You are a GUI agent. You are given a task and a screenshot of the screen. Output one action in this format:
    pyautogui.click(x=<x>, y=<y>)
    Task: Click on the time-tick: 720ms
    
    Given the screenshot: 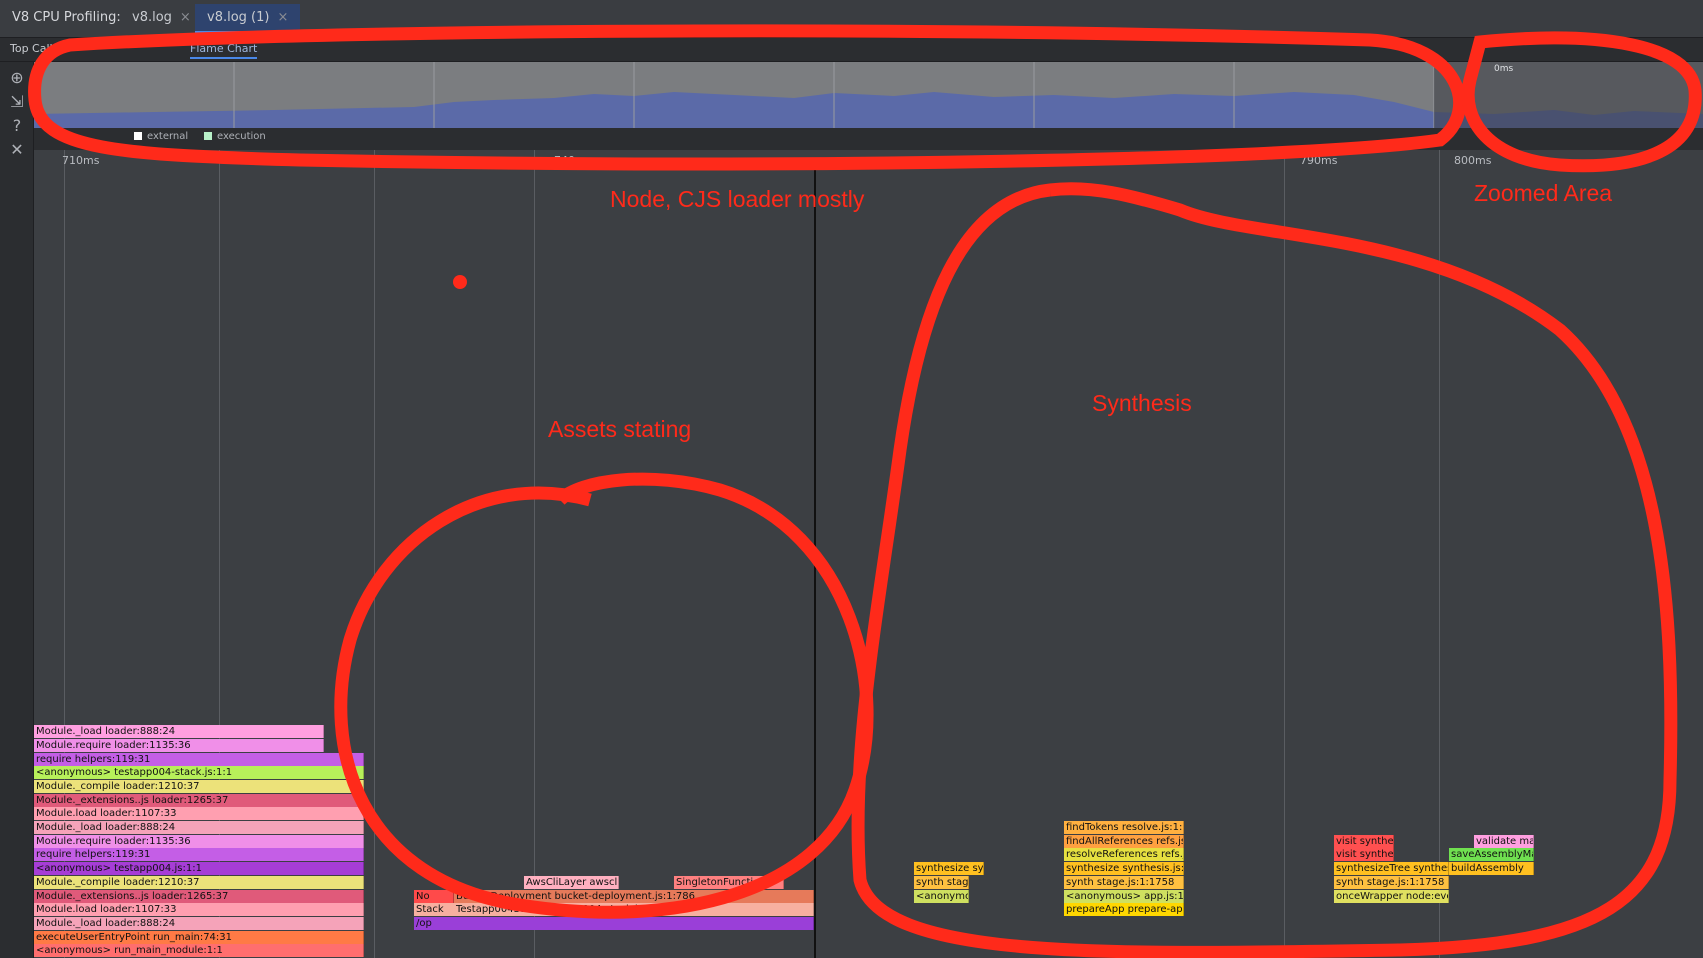 What is the action you would take?
    pyautogui.click(x=245, y=160)
    